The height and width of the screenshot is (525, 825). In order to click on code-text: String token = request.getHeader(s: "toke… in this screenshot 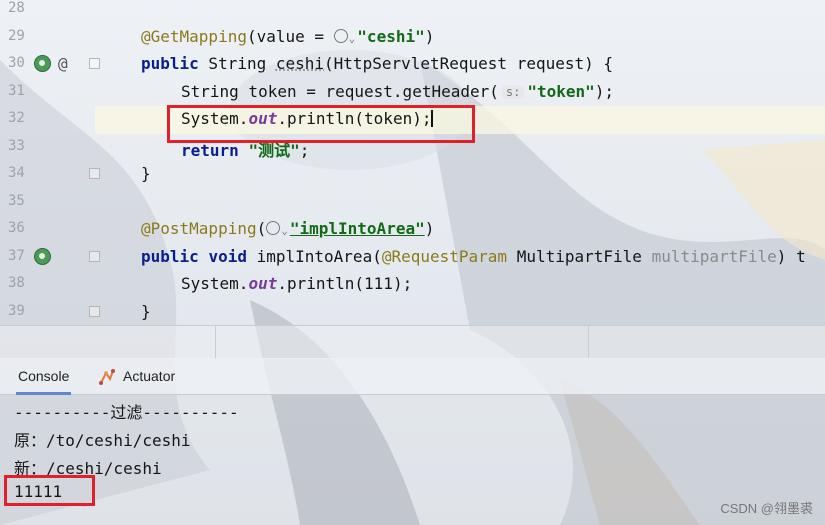, I will do `click(398, 91)`.